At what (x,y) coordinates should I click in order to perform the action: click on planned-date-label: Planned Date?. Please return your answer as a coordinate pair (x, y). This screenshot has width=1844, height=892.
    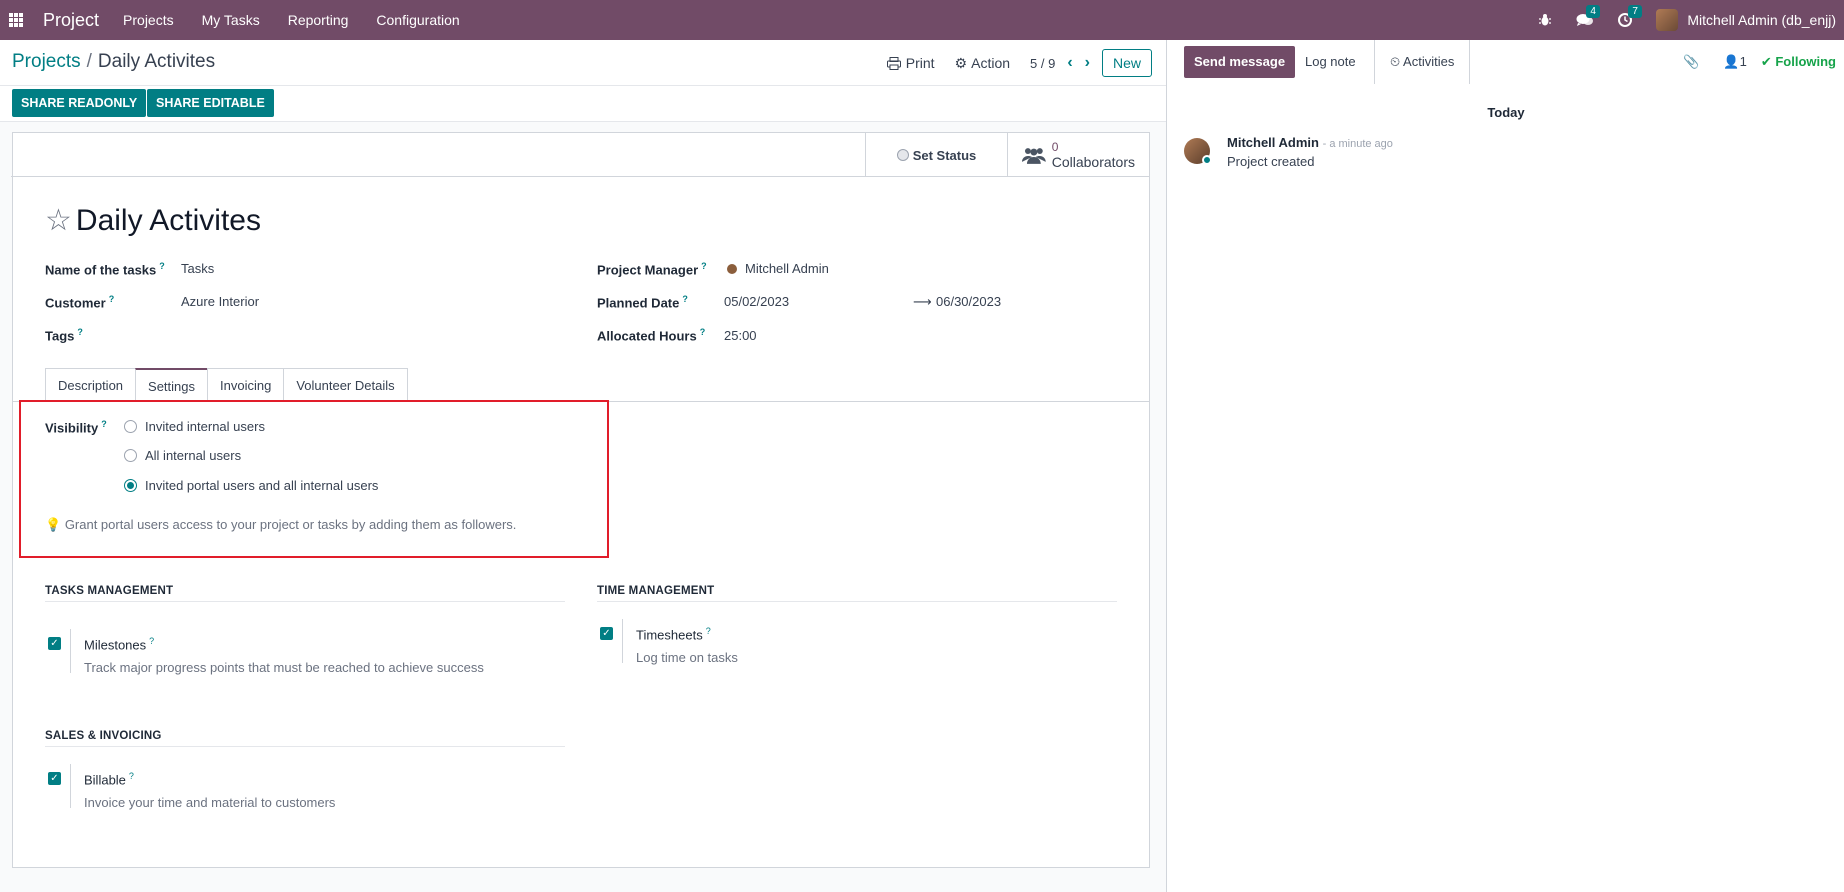
    Looking at the image, I should click on (642, 302).